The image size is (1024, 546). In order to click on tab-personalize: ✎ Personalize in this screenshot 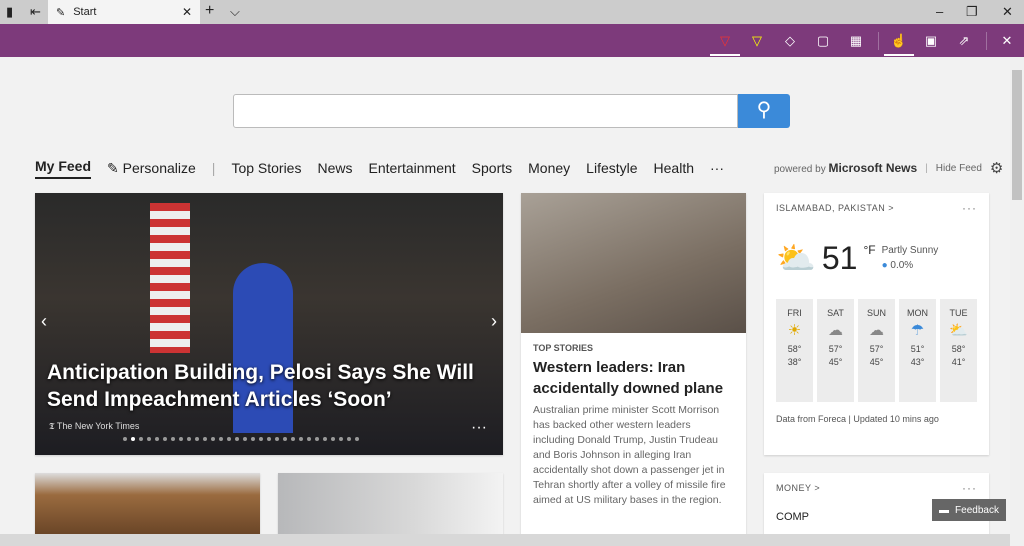, I will do `click(151, 168)`.